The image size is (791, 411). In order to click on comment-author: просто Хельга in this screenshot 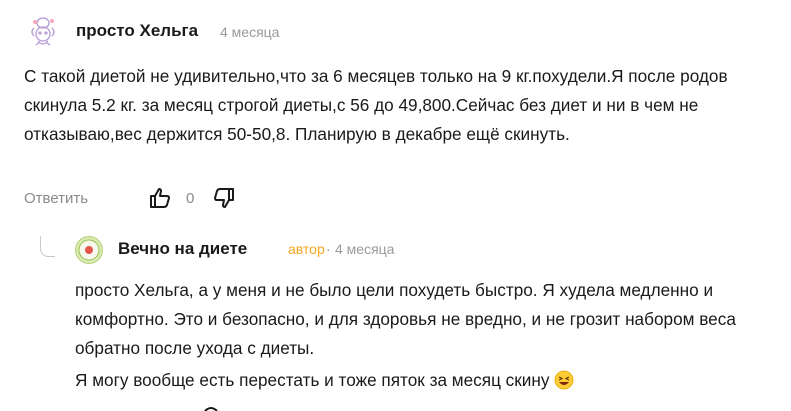, I will do `click(137, 31)`.